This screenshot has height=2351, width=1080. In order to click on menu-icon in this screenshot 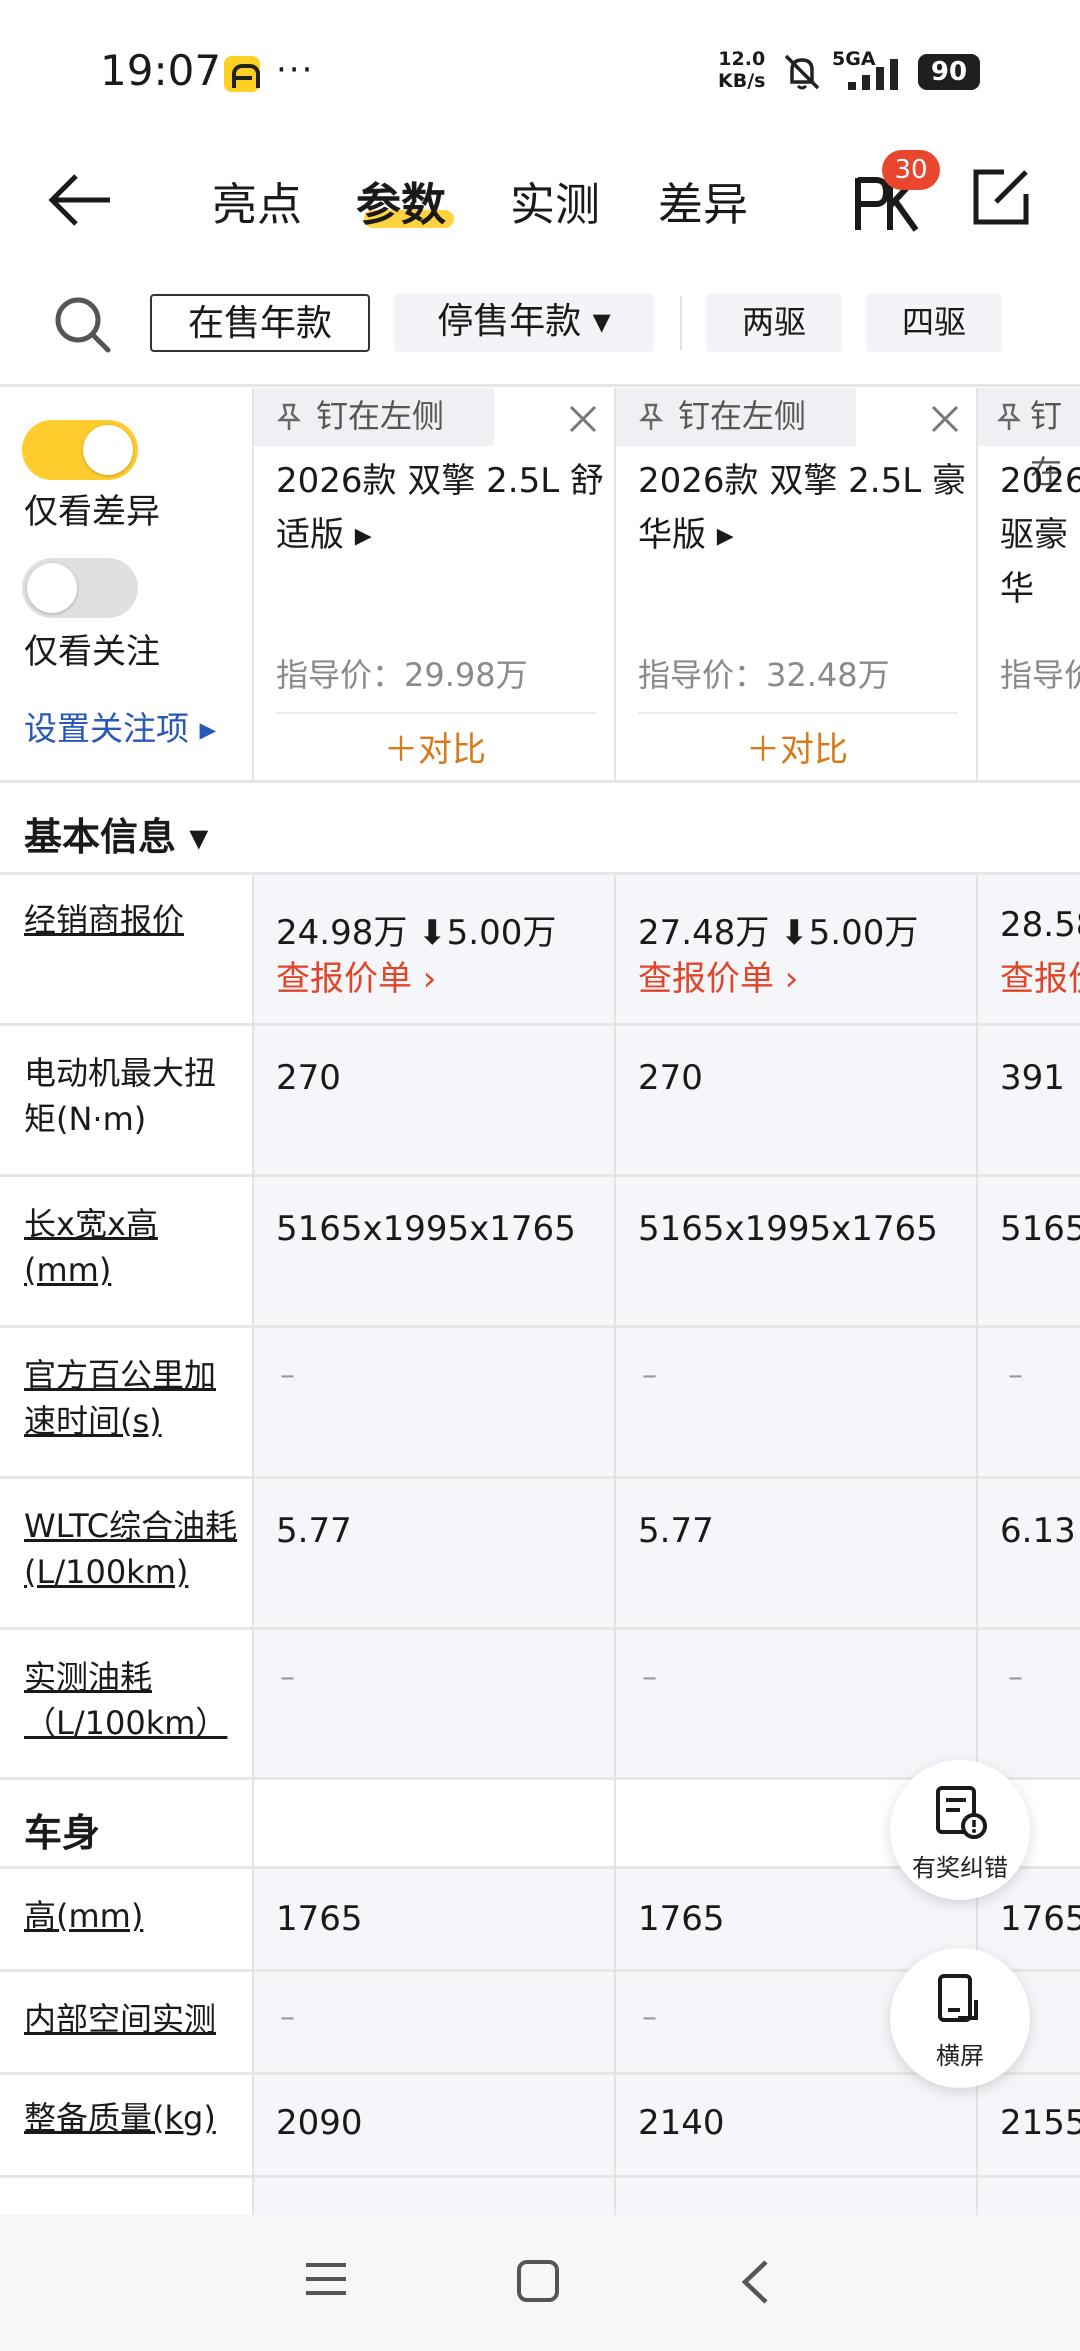, I will do `click(326, 2279)`.